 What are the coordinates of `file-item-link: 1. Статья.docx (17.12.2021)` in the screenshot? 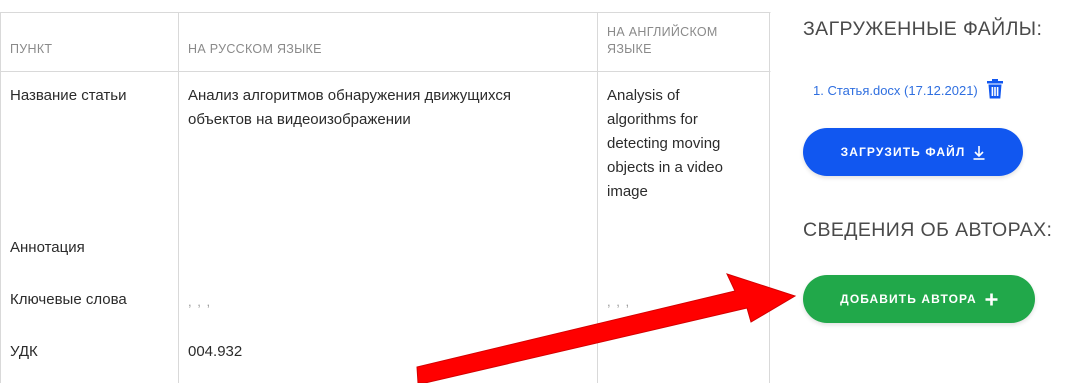 It's located at (908, 90).